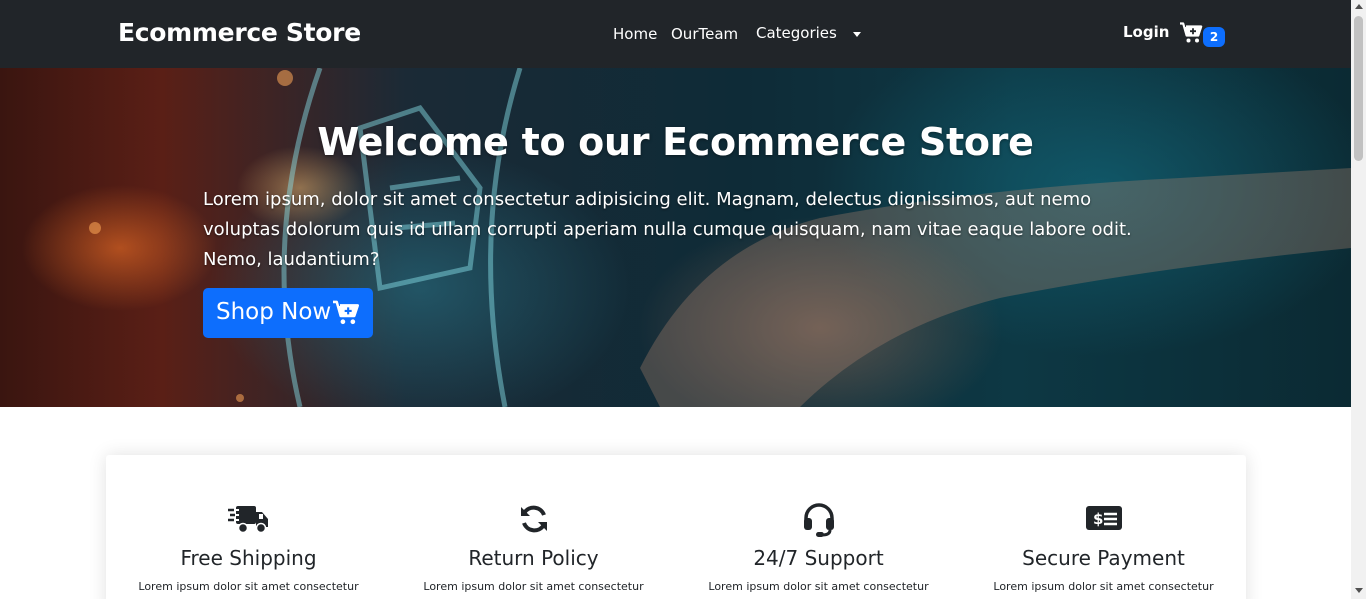 The image size is (1366, 599). Describe the element at coordinates (239, 32) in the screenshot. I see `brand-logo: Ecommerce Store` at that location.